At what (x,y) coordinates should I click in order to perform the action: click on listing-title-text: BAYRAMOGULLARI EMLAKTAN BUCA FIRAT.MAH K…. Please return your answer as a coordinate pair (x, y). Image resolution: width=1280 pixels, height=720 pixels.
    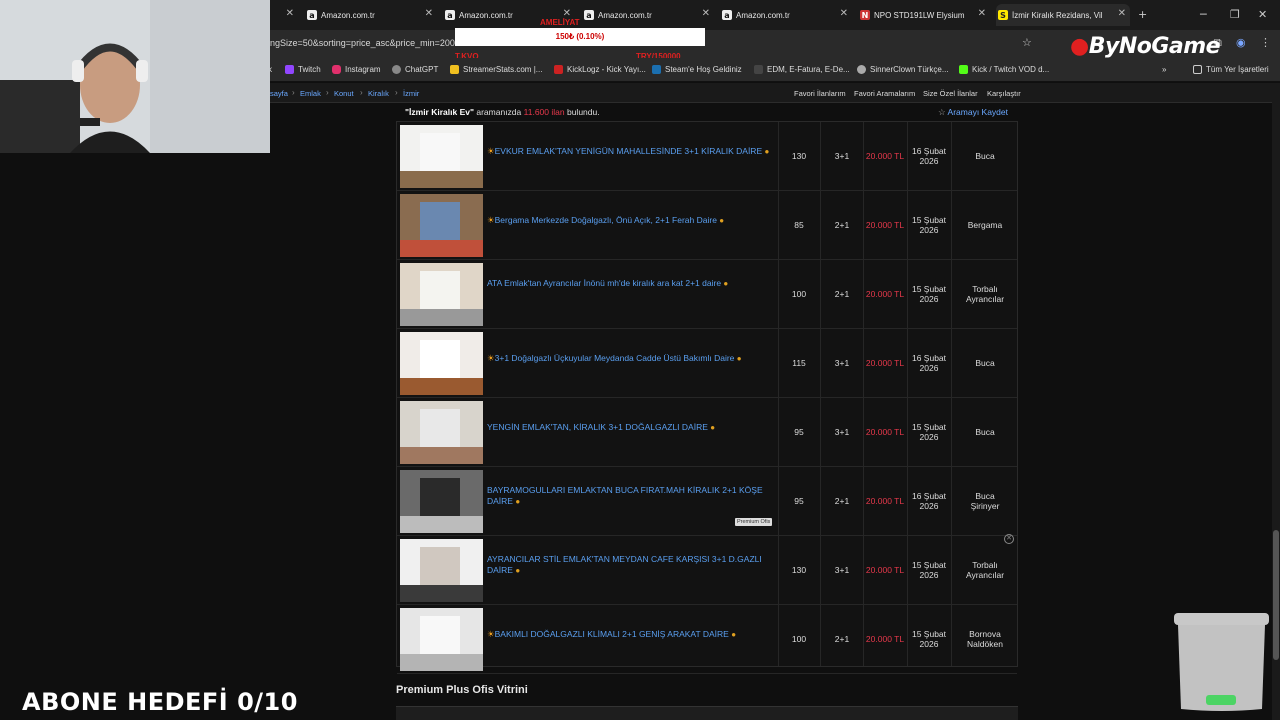
    Looking at the image, I should click on (625, 495).